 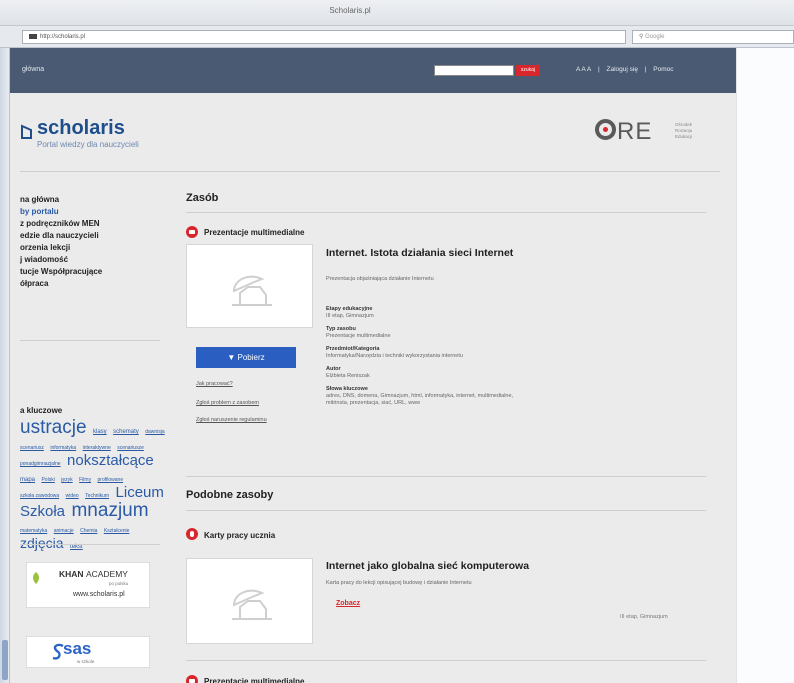 I want to click on sidebar-item-portal-resources: by portalu, so click(x=95, y=212).